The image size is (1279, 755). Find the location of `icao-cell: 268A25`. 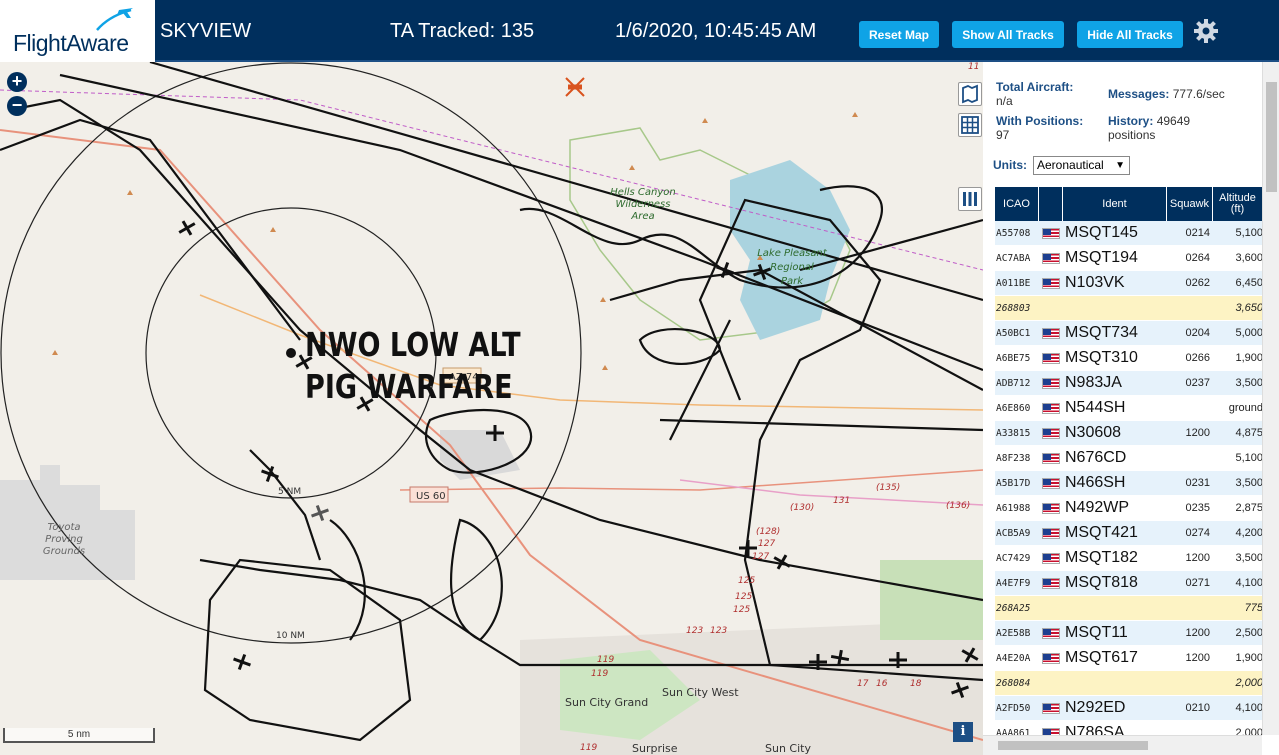

icao-cell: 268A25 is located at coordinates (1013, 608).